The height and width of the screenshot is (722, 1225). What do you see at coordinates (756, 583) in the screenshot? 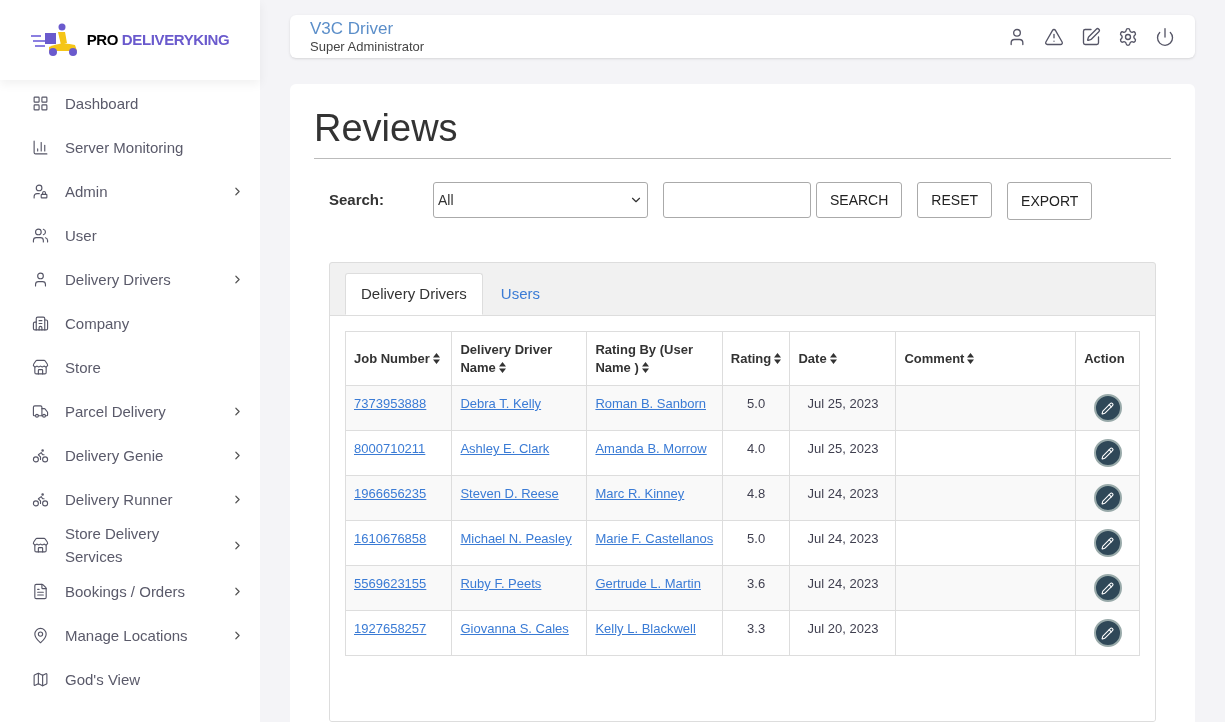
I see `rating-value: 3.6` at bounding box center [756, 583].